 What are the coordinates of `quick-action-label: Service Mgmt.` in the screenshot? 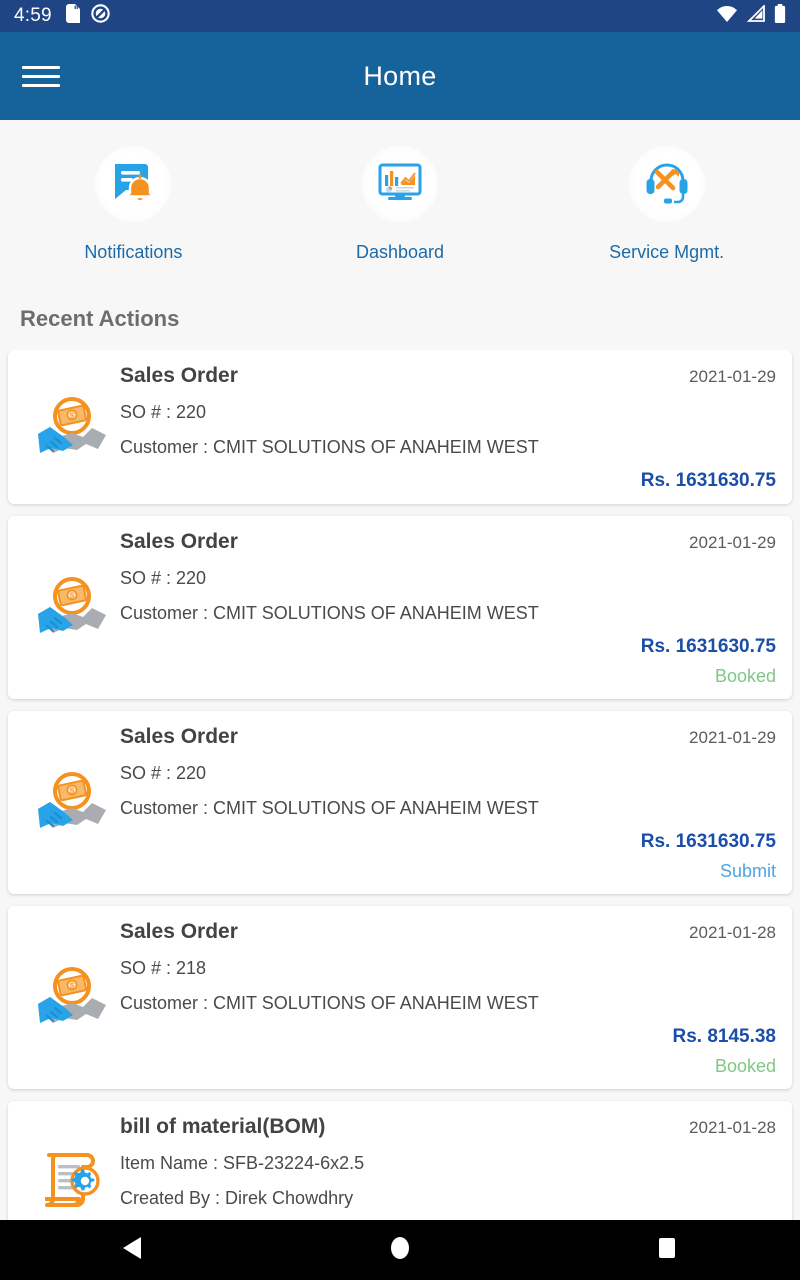 It's located at (667, 252).